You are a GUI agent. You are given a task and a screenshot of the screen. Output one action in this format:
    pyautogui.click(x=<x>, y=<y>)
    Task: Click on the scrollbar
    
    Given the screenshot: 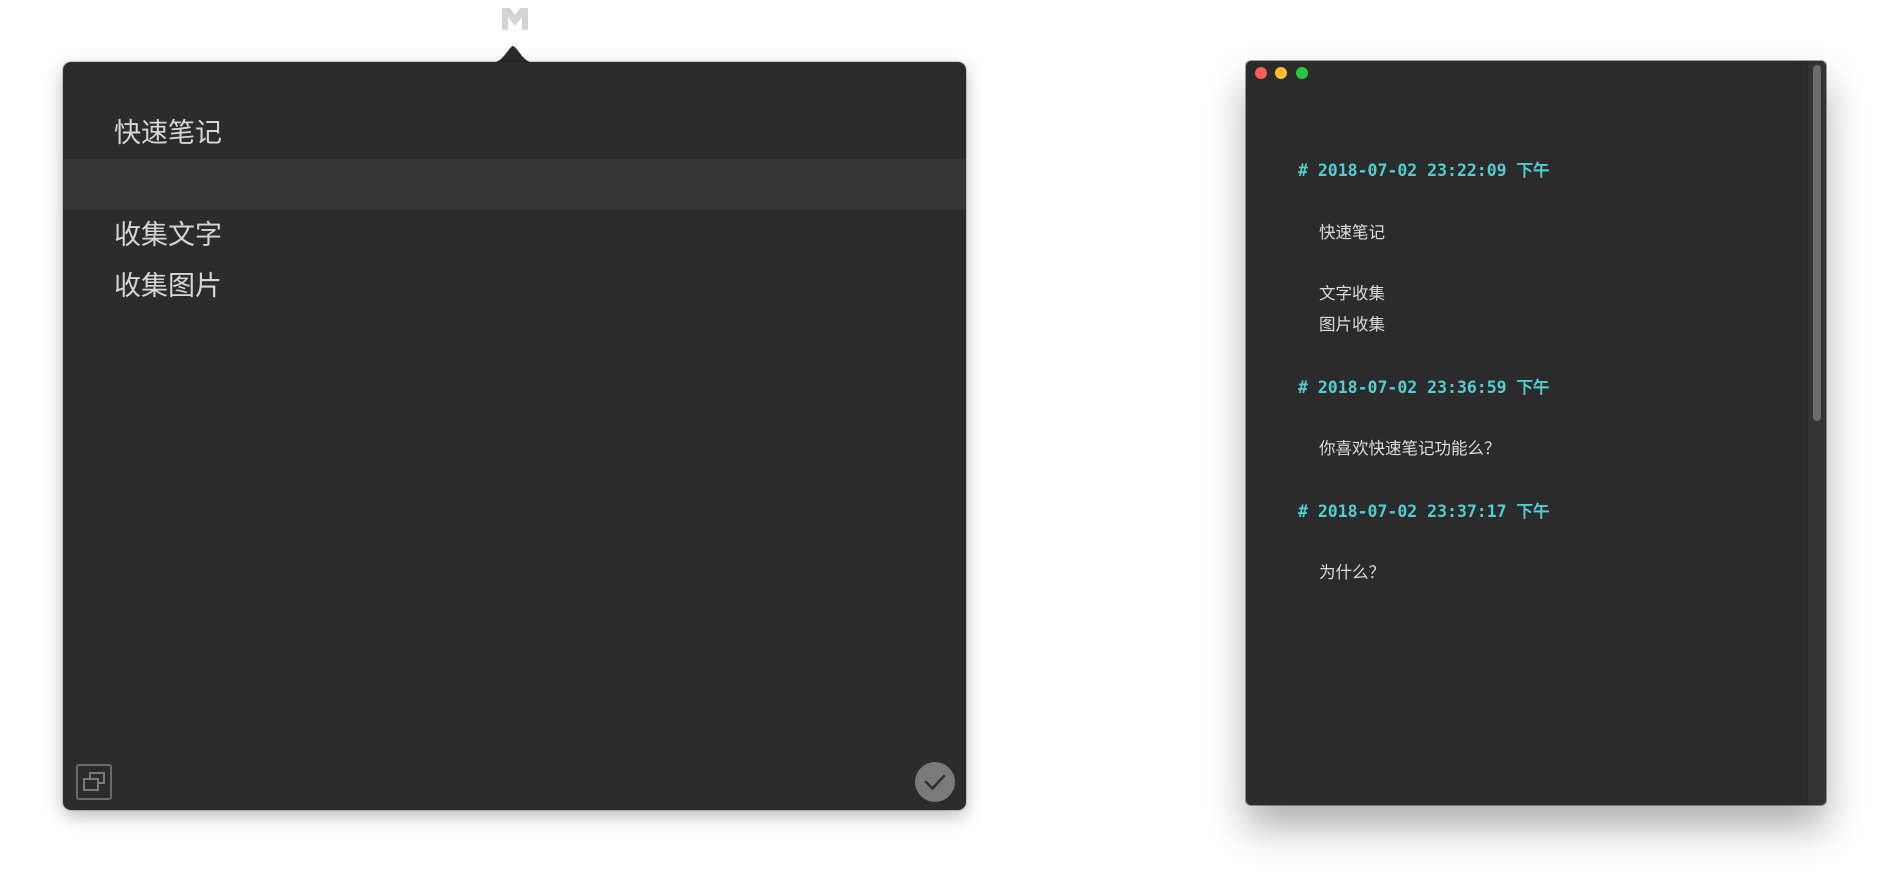 What is the action you would take?
    pyautogui.click(x=1816, y=433)
    